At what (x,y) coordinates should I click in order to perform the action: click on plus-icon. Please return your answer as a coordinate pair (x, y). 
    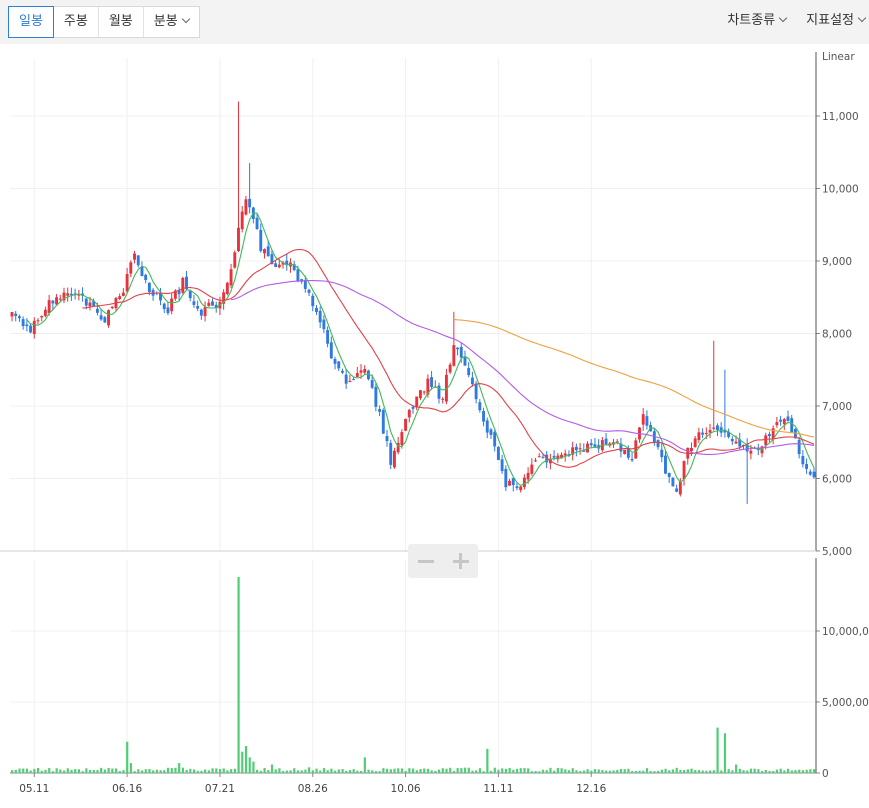
    Looking at the image, I should click on (460, 561).